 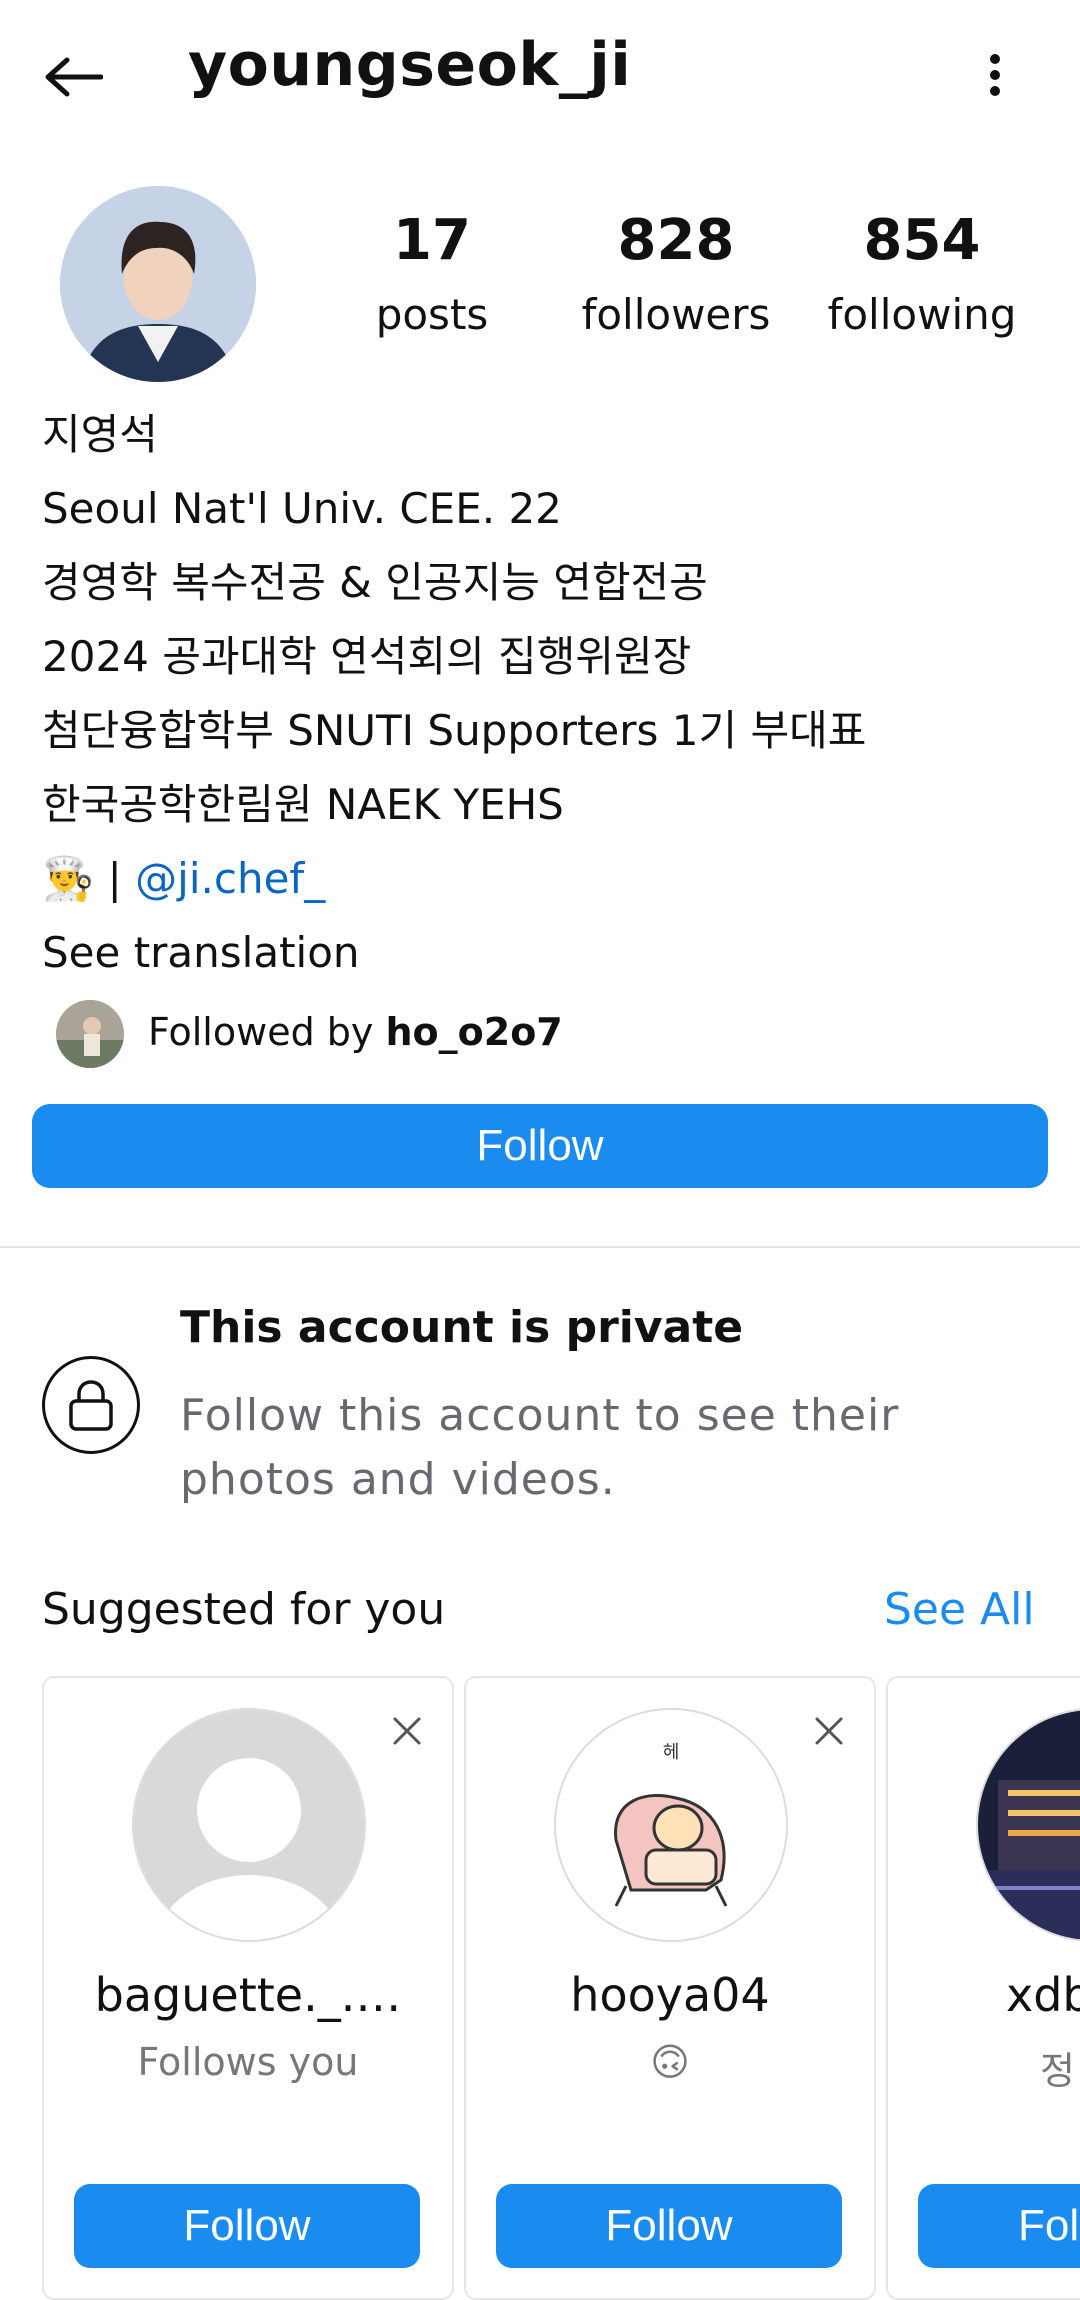 I want to click on more-options-button, so click(x=995, y=75).